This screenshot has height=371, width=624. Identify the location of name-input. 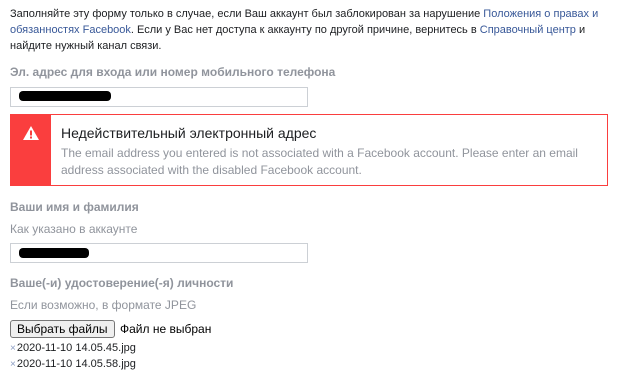
(159, 253).